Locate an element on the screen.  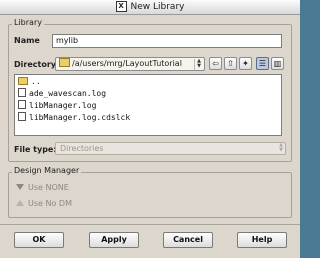
design-manager-group-label: Design Manager is located at coordinates (47, 170).